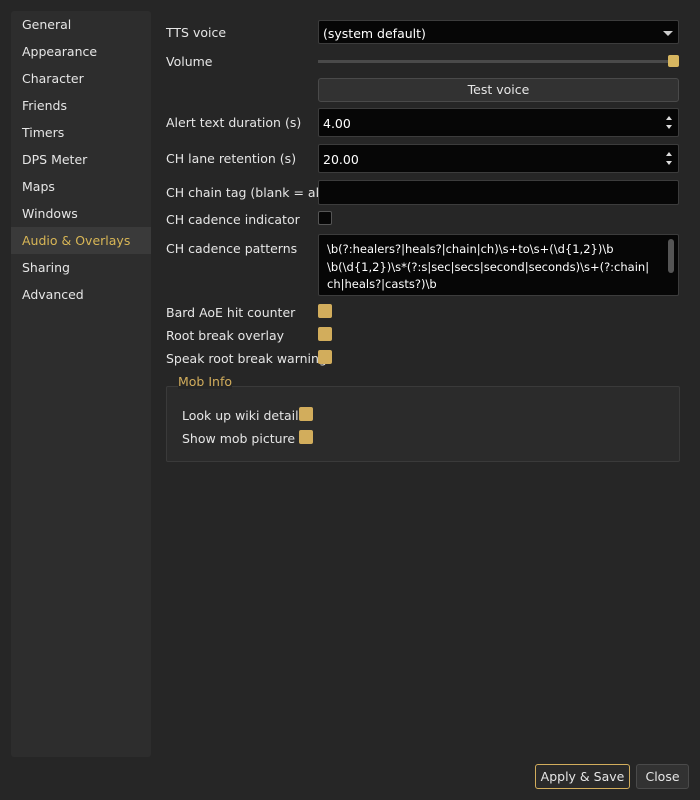 This screenshot has width=700, height=800. What do you see at coordinates (81, 240) in the screenshot?
I see `sidebar-item-audio-overlays: Audio & Overlays` at bounding box center [81, 240].